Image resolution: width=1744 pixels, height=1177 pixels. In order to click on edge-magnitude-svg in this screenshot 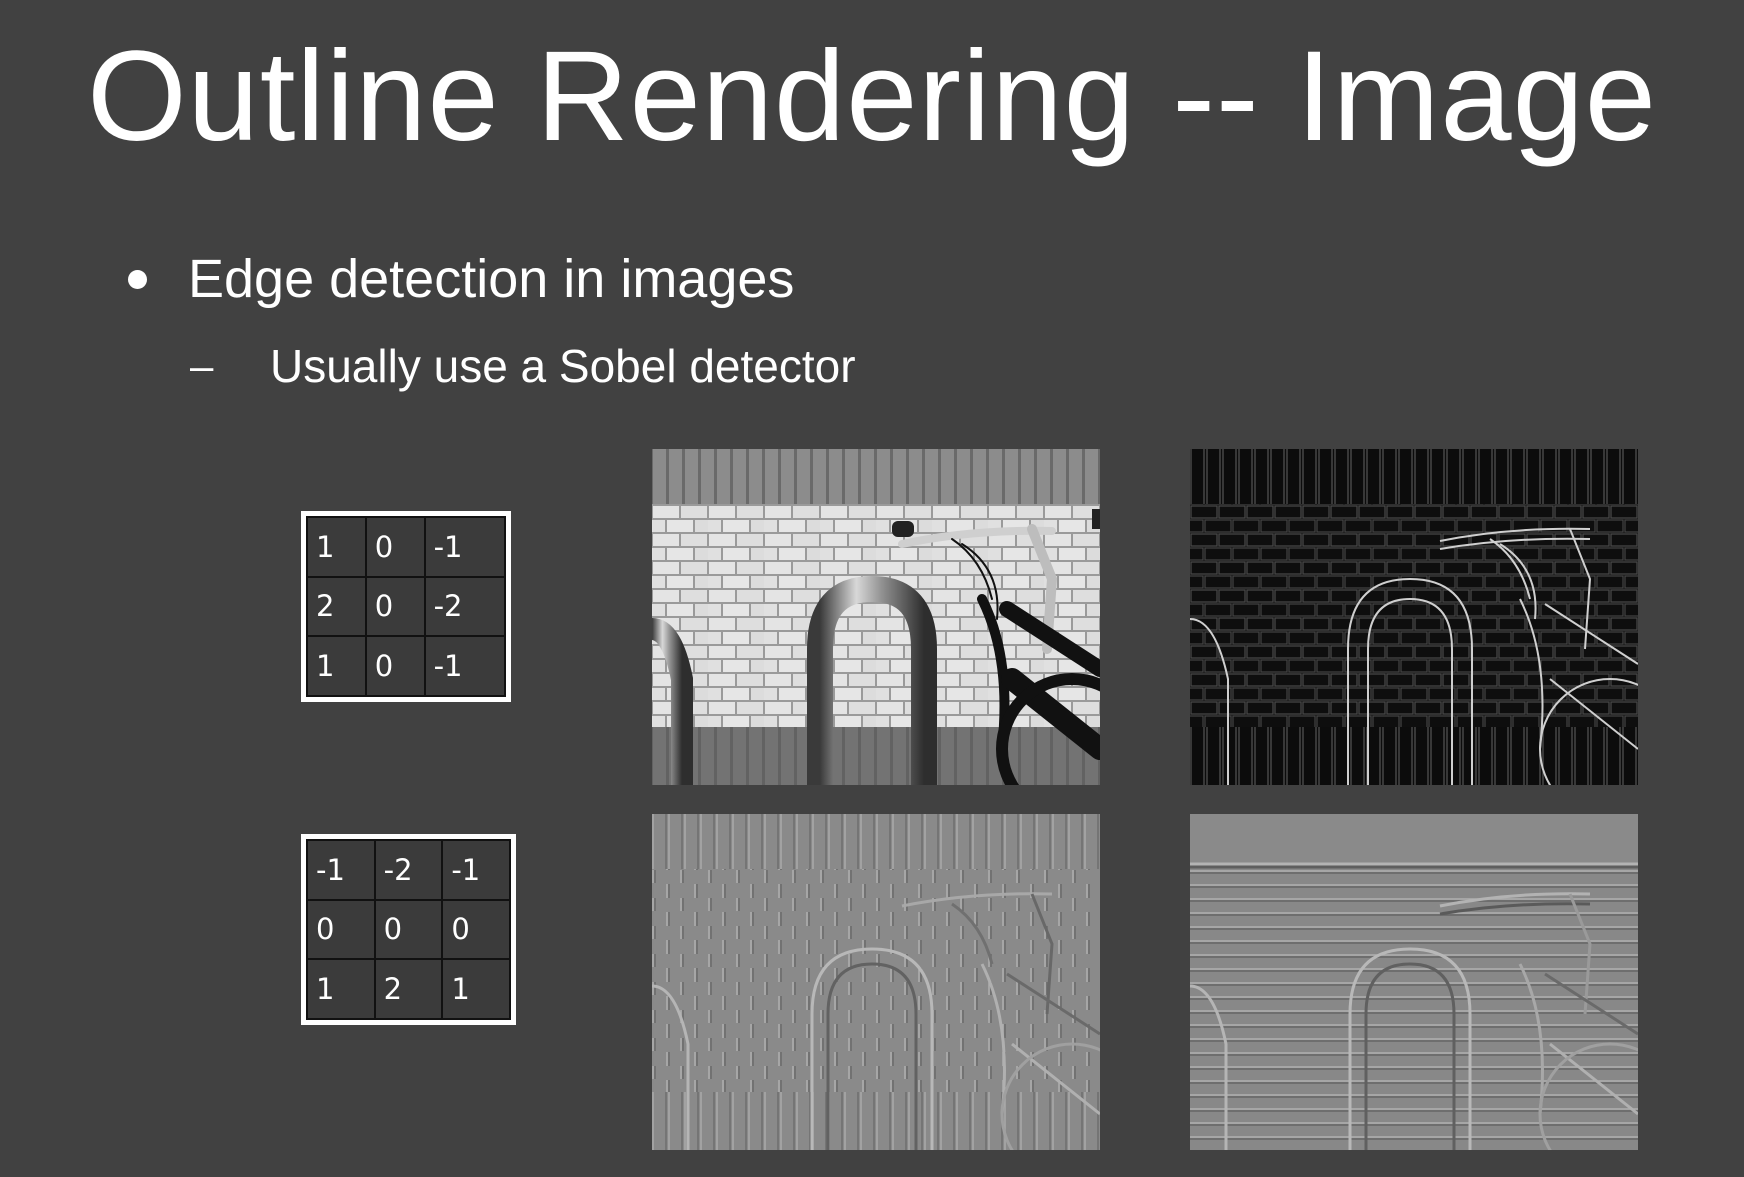, I will do `click(1414, 617)`.